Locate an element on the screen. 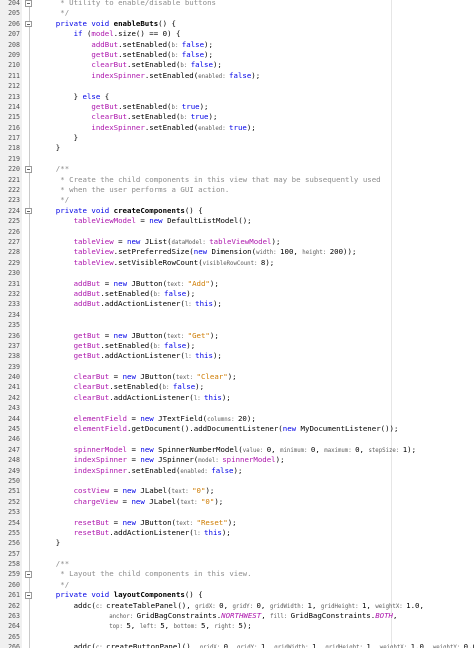  code-token: () { is located at coordinates (193, 210).